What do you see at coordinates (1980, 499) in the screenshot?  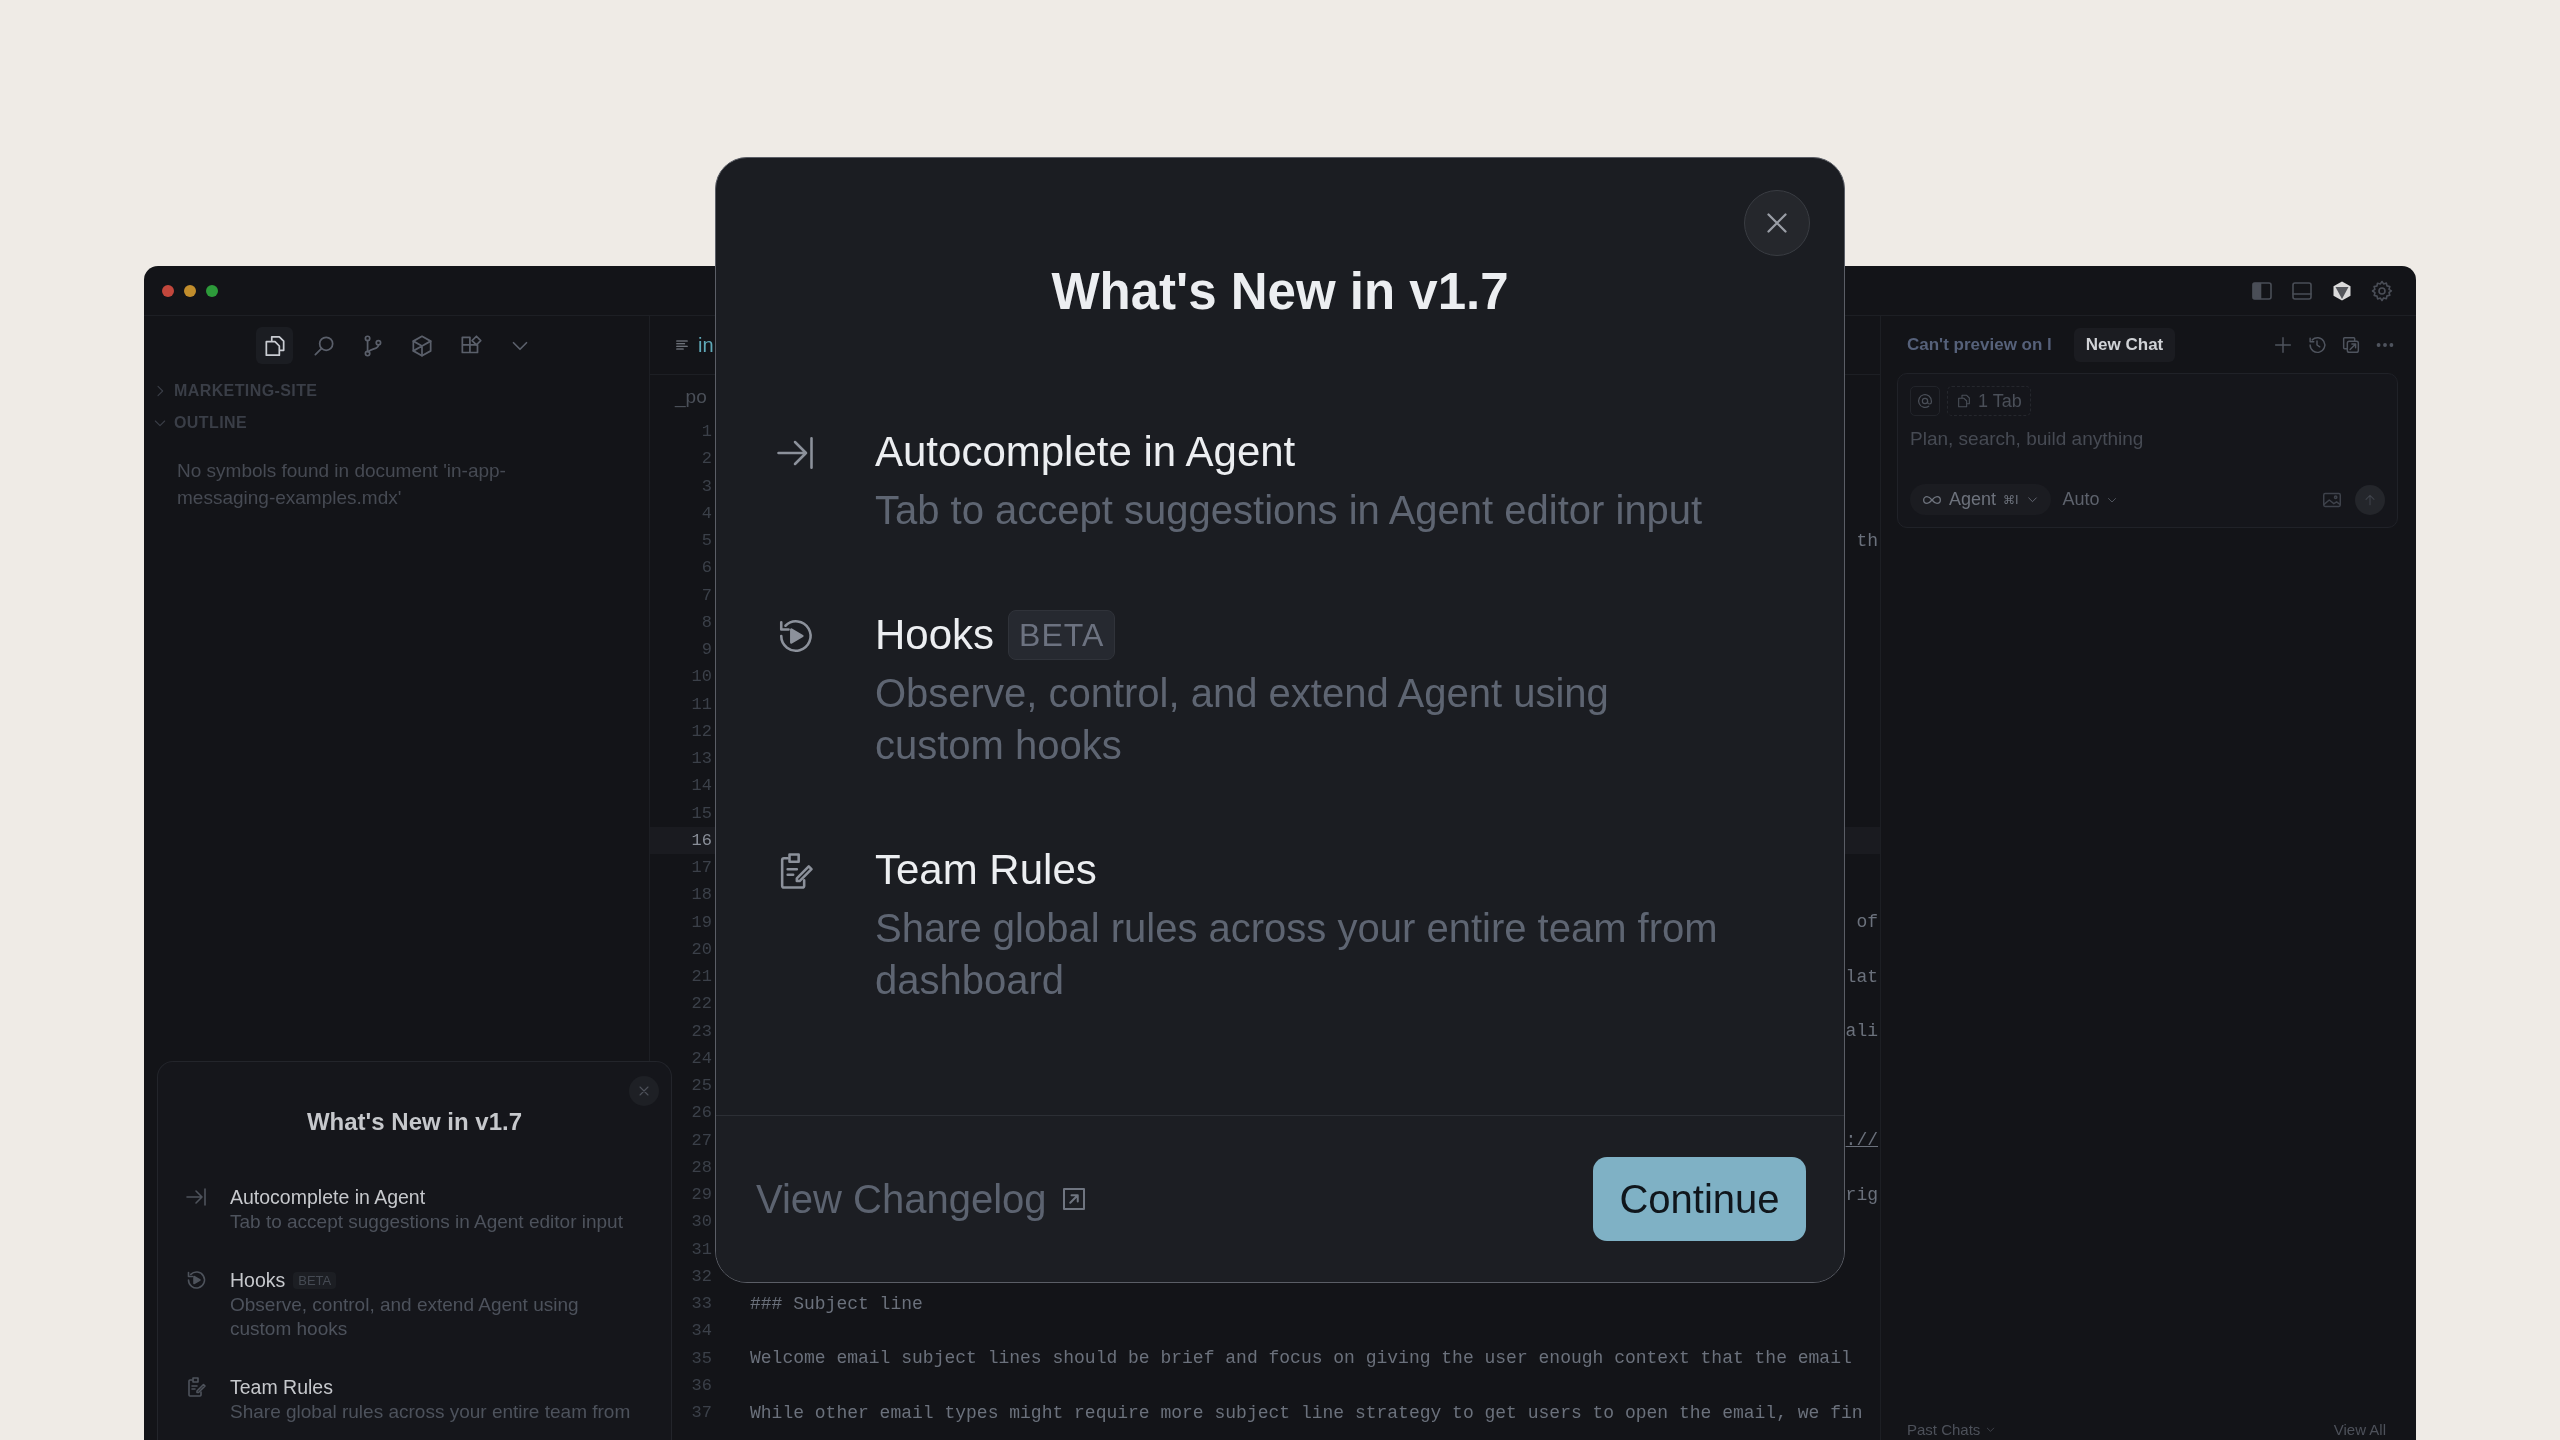 I see `agent-mode-dropdown: Agent ⌘I` at bounding box center [1980, 499].